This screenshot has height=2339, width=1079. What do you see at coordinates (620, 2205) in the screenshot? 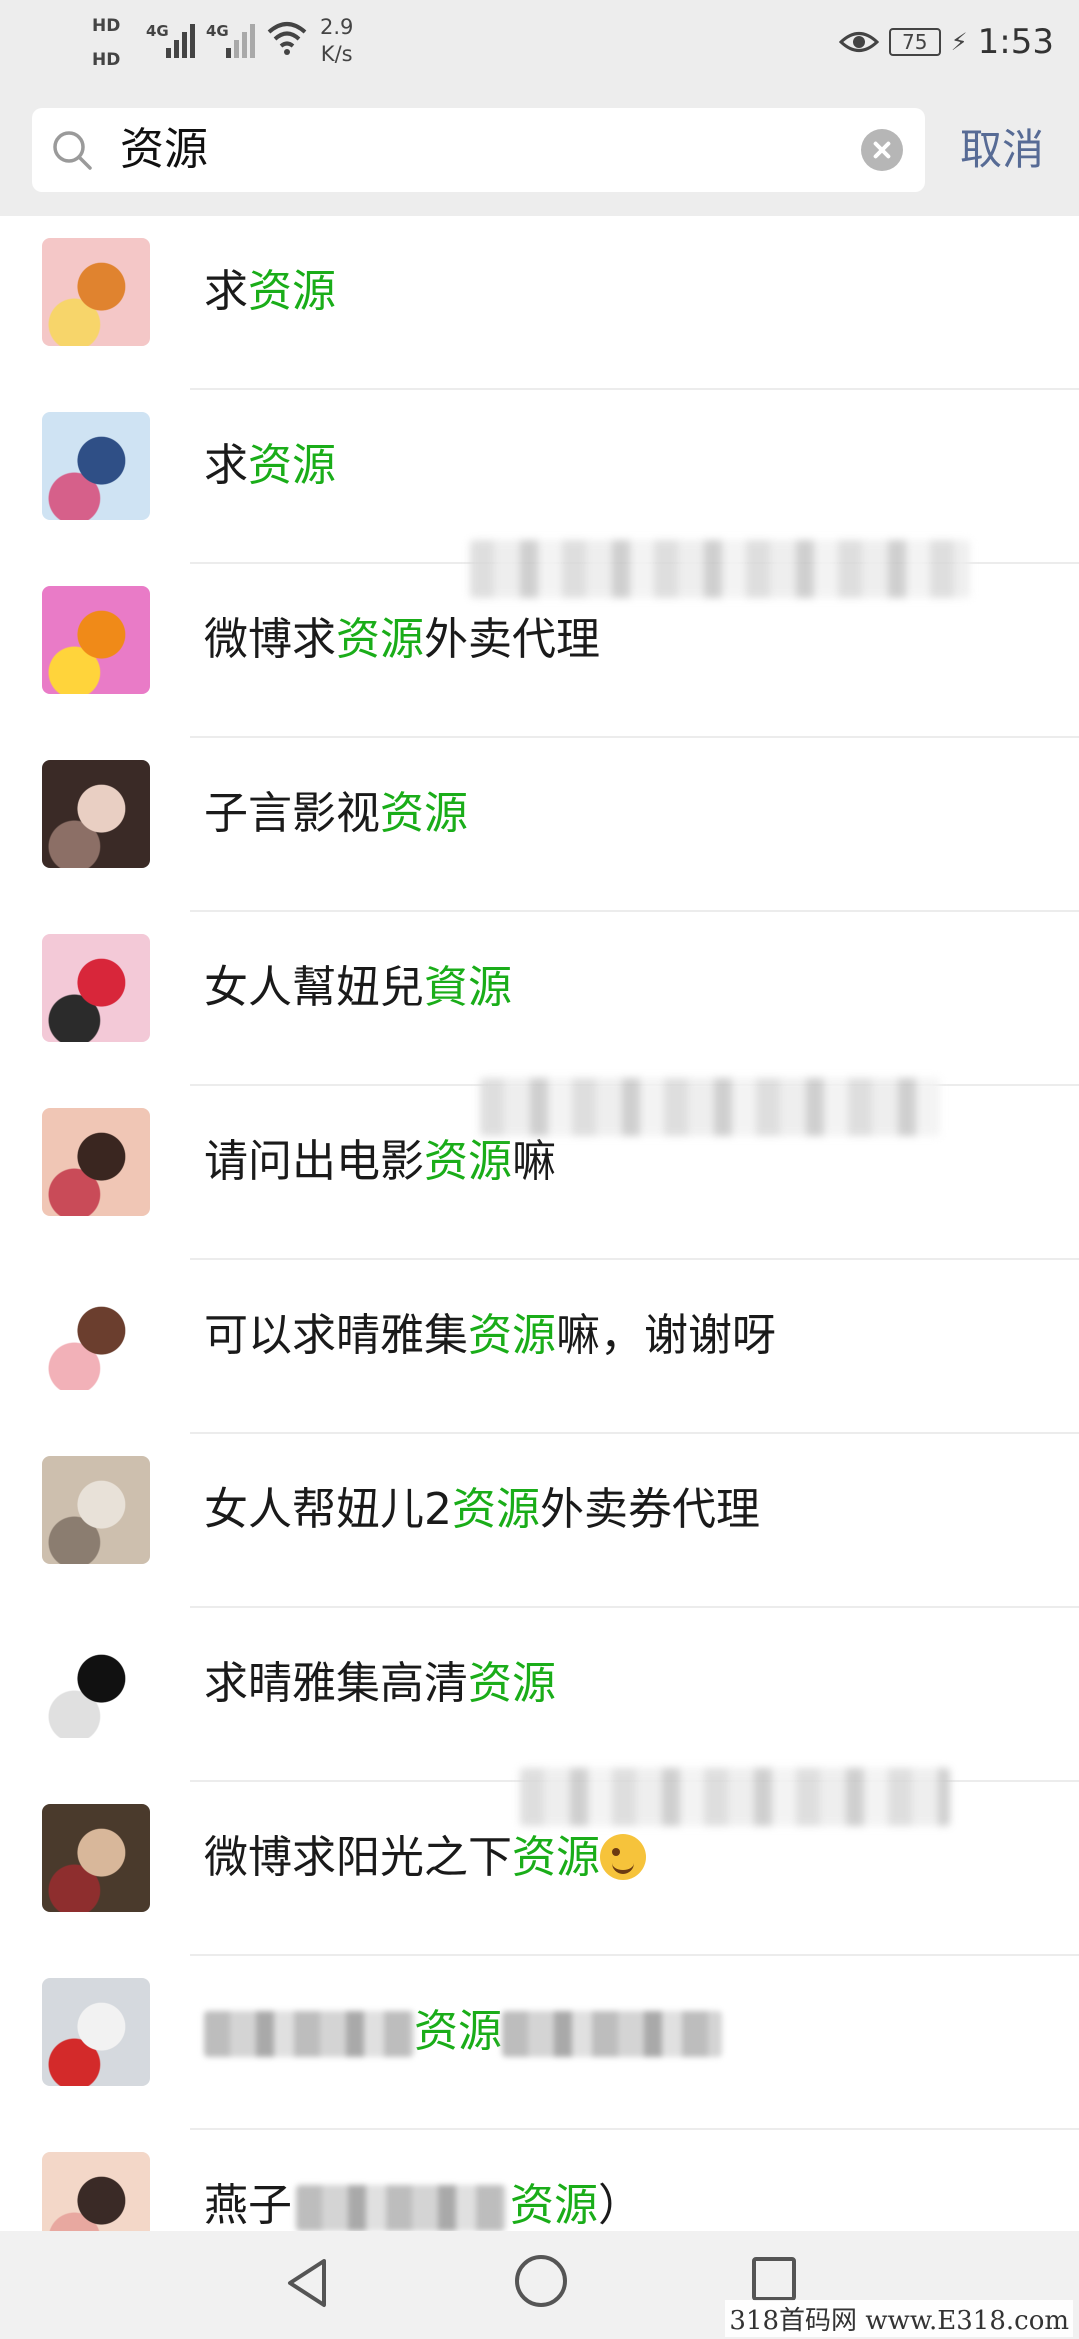
I see `text-suffix: ）` at bounding box center [620, 2205].